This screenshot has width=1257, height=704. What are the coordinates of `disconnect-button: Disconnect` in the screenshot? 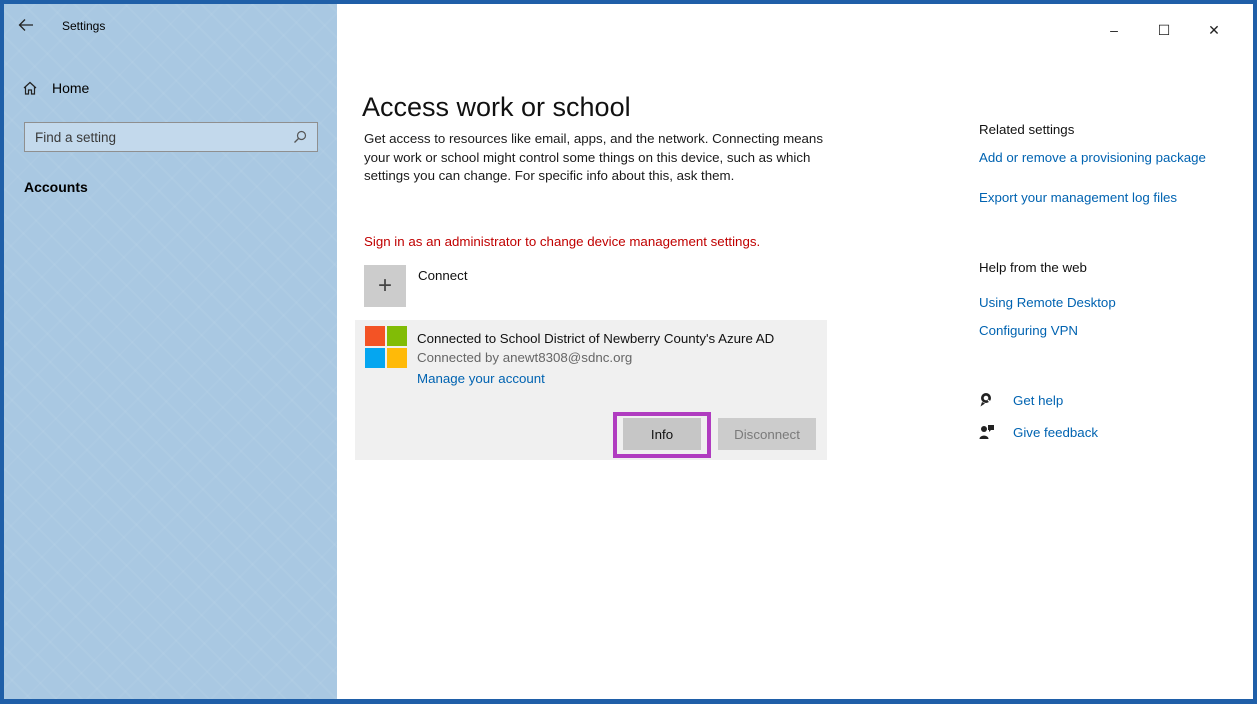 It's located at (767, 434).